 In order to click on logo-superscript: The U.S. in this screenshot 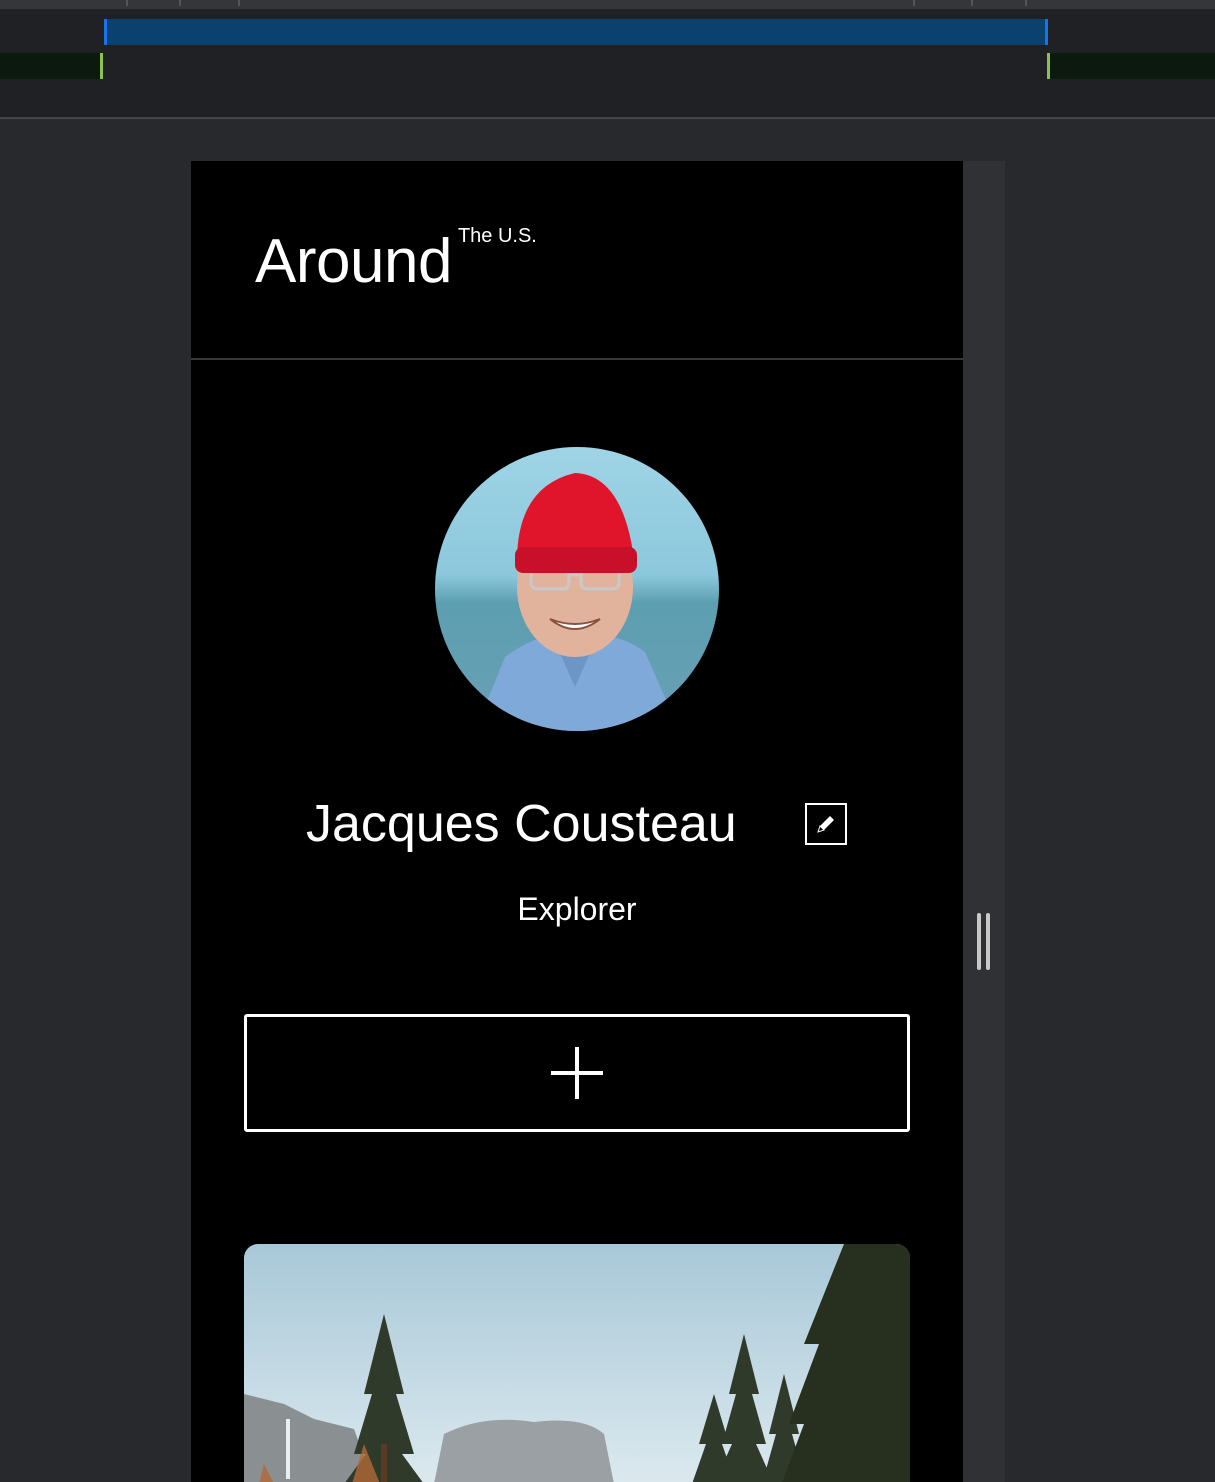, I will do `click(497, 236)`.